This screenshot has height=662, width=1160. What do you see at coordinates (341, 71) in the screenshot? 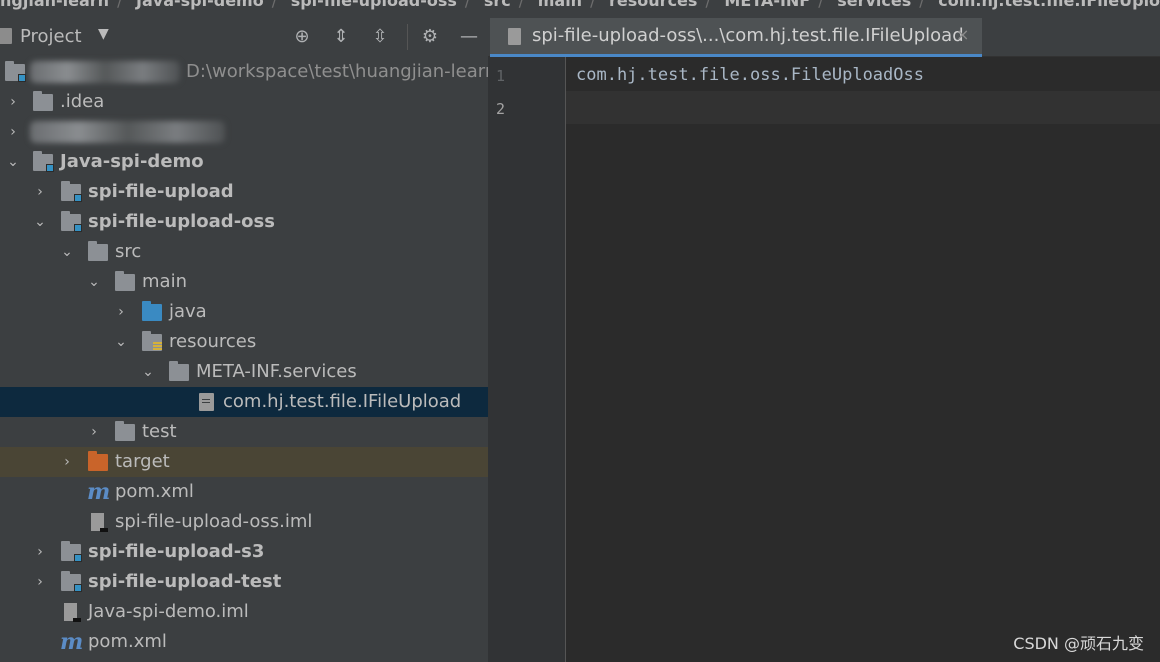
I see `root-path: D:\workspace\test\huangjian-learn` at bounding box center [341, 71].